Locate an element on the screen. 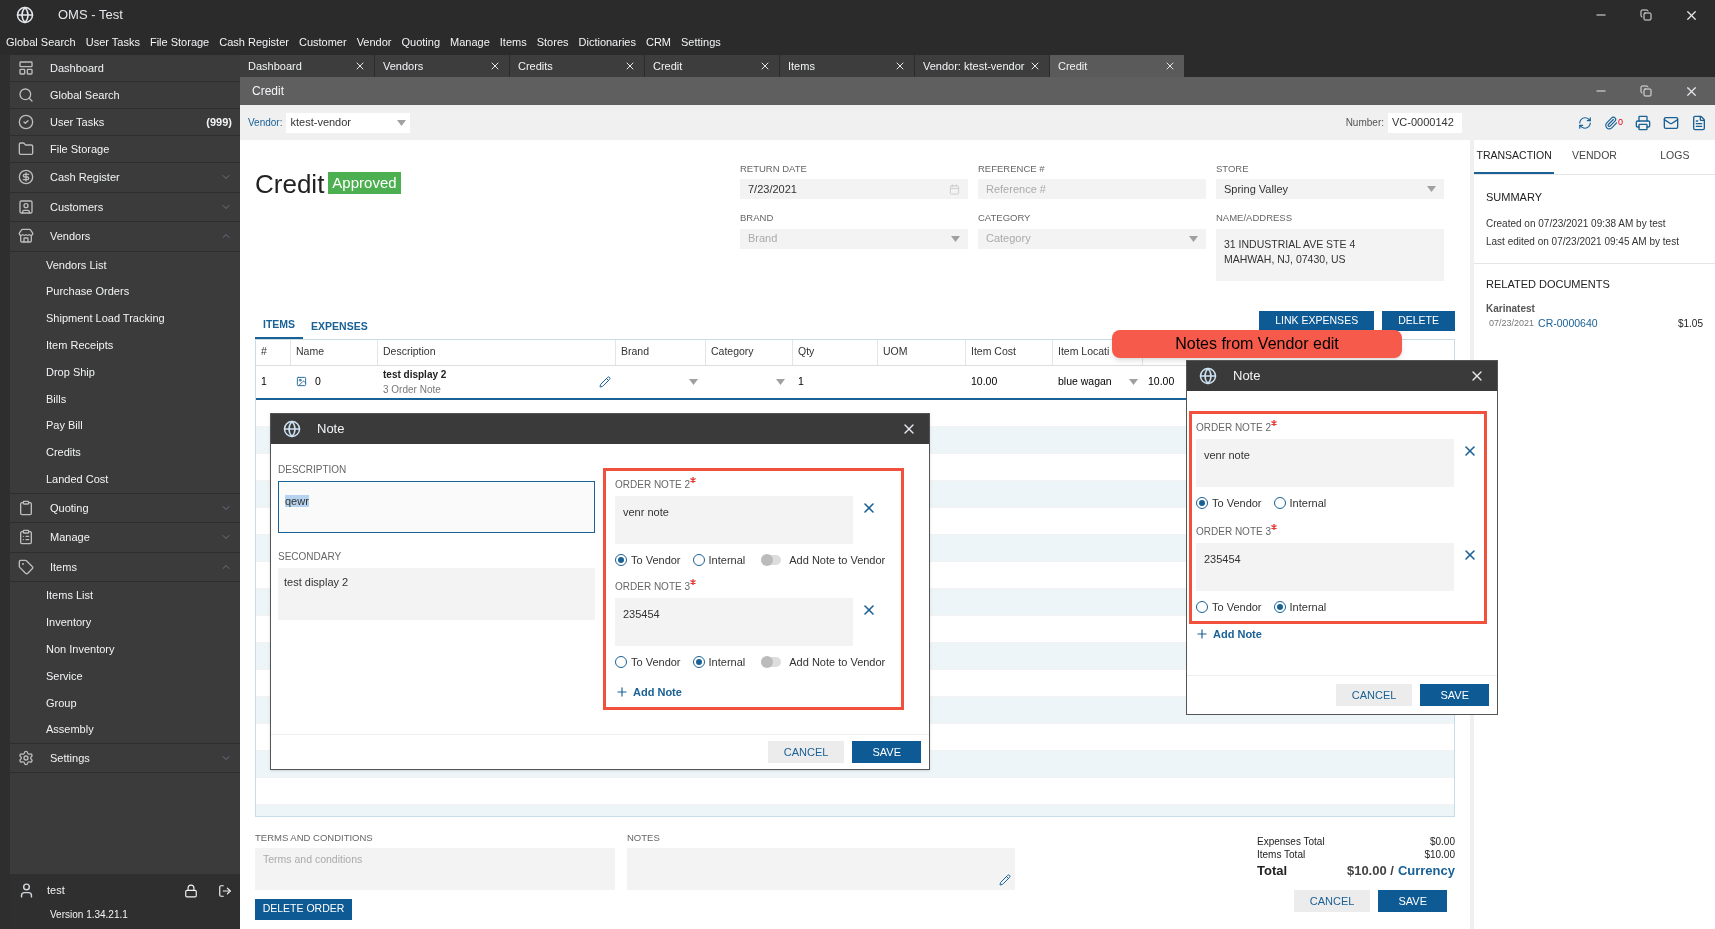  menu-item: Items is located at coordinates (513, 42).